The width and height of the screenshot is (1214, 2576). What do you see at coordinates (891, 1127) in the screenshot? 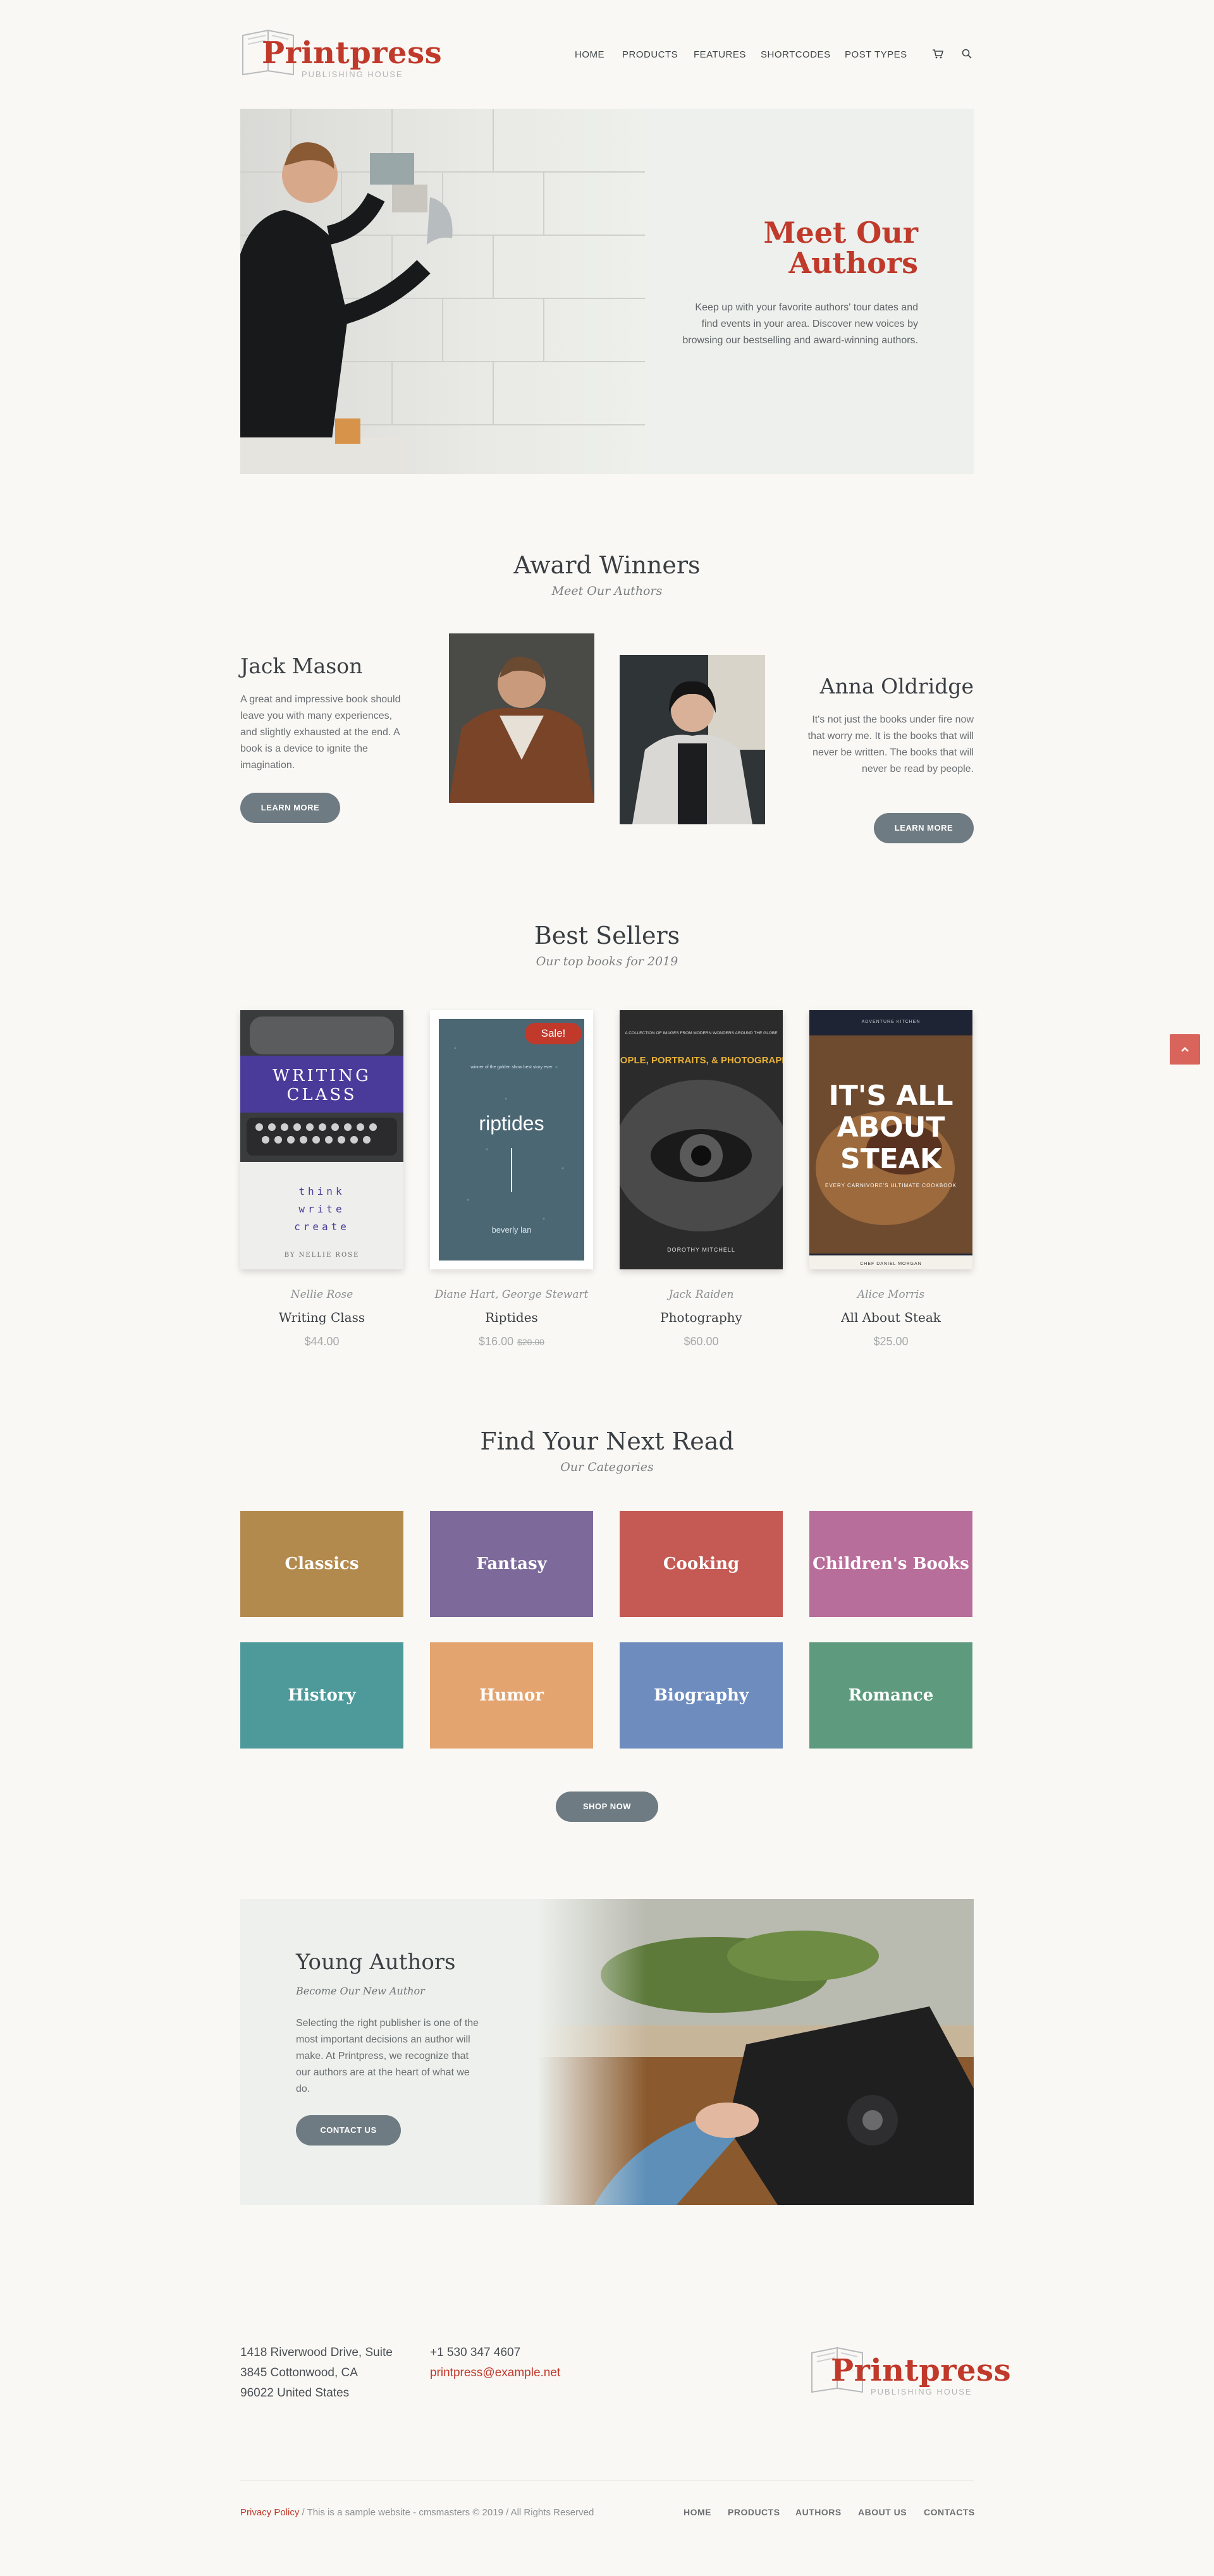
I see `cover-title-2: ABOUT` at bounding box center [891, 1127].